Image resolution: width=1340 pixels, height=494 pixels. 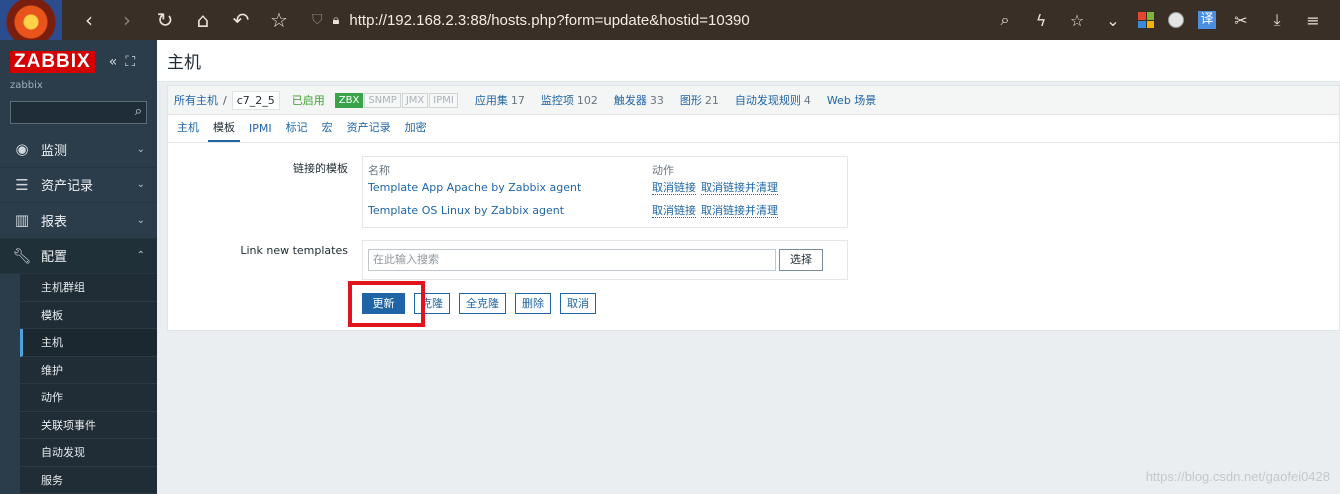 I want to click on tab-ipmi: IPMI, so click(x=260, y=132).